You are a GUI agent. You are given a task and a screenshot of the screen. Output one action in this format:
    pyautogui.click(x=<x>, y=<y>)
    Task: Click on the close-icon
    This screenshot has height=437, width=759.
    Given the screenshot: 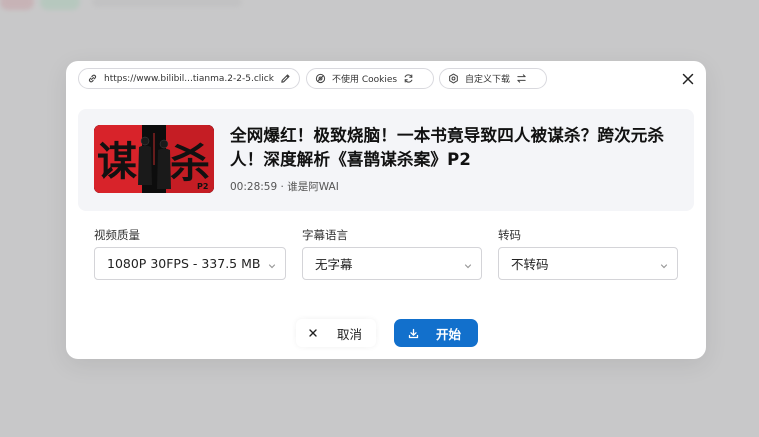 What is the action you would take?
    pyautogui.click(x=688, y=79)
    